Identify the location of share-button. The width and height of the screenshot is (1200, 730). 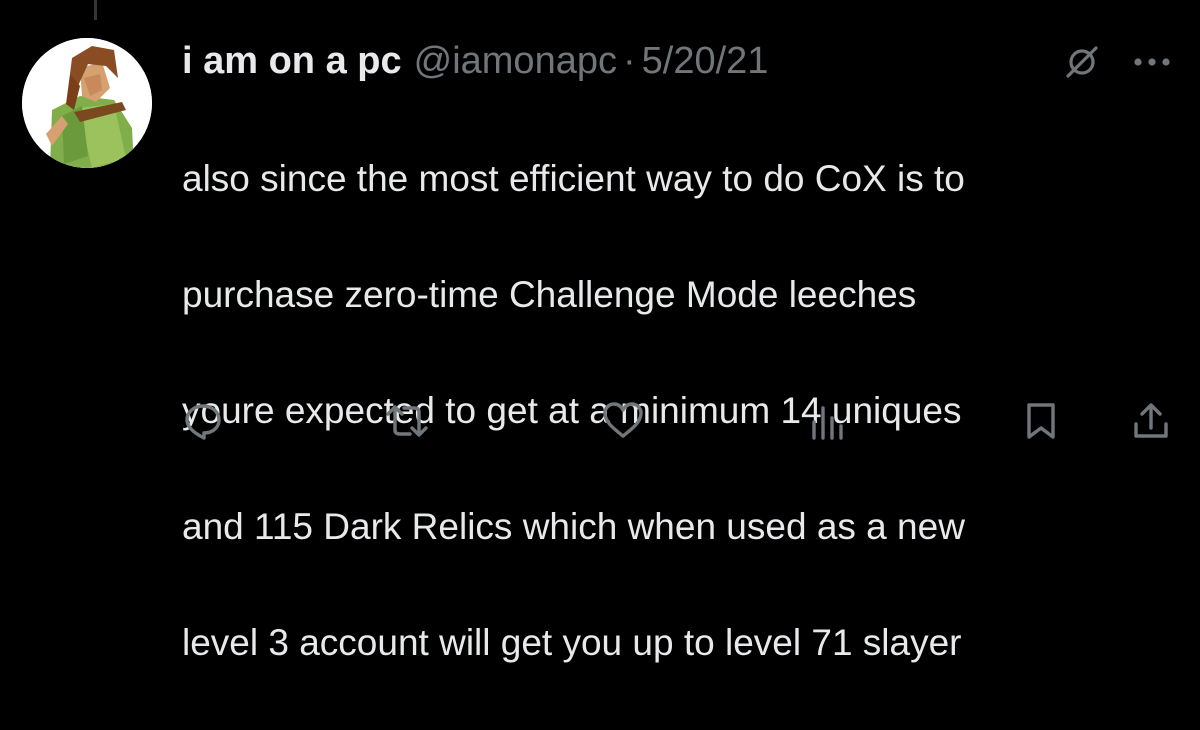
(1151, 421).